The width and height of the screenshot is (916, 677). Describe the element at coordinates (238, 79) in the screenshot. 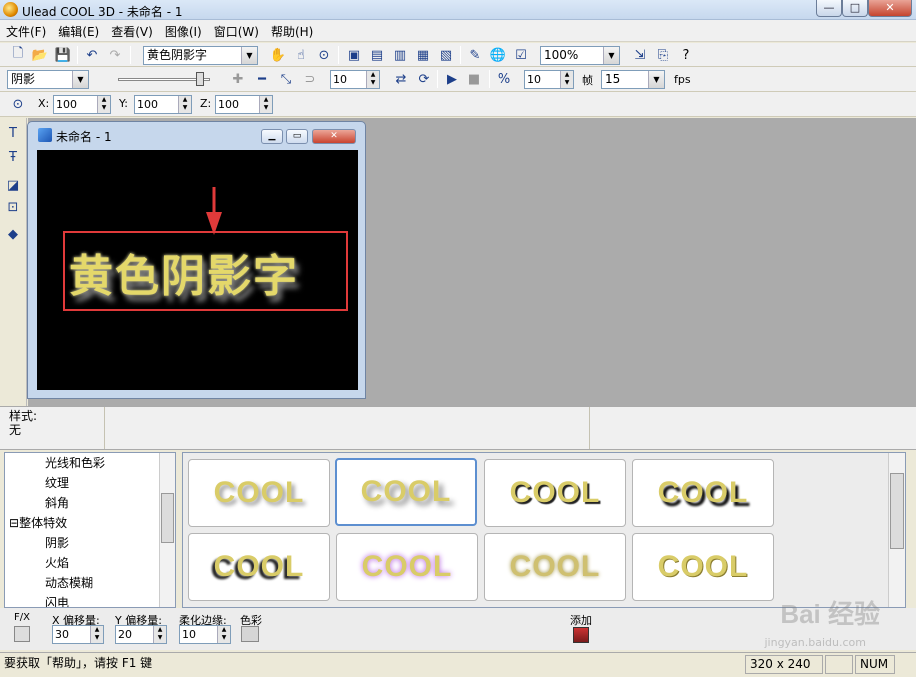

I see `add-keyframe-icon: ✚` at that location.